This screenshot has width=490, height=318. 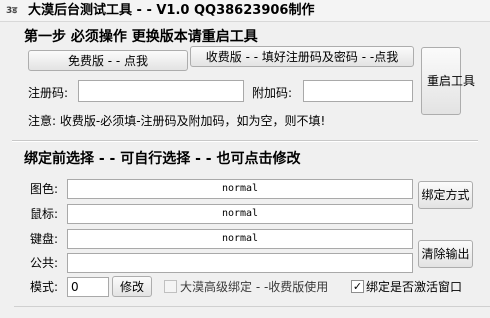 What do you see at coordinates (44, 214) in the screenshot?
I see `mouse-label: 鼠标:` at bounding box center [44, 214].